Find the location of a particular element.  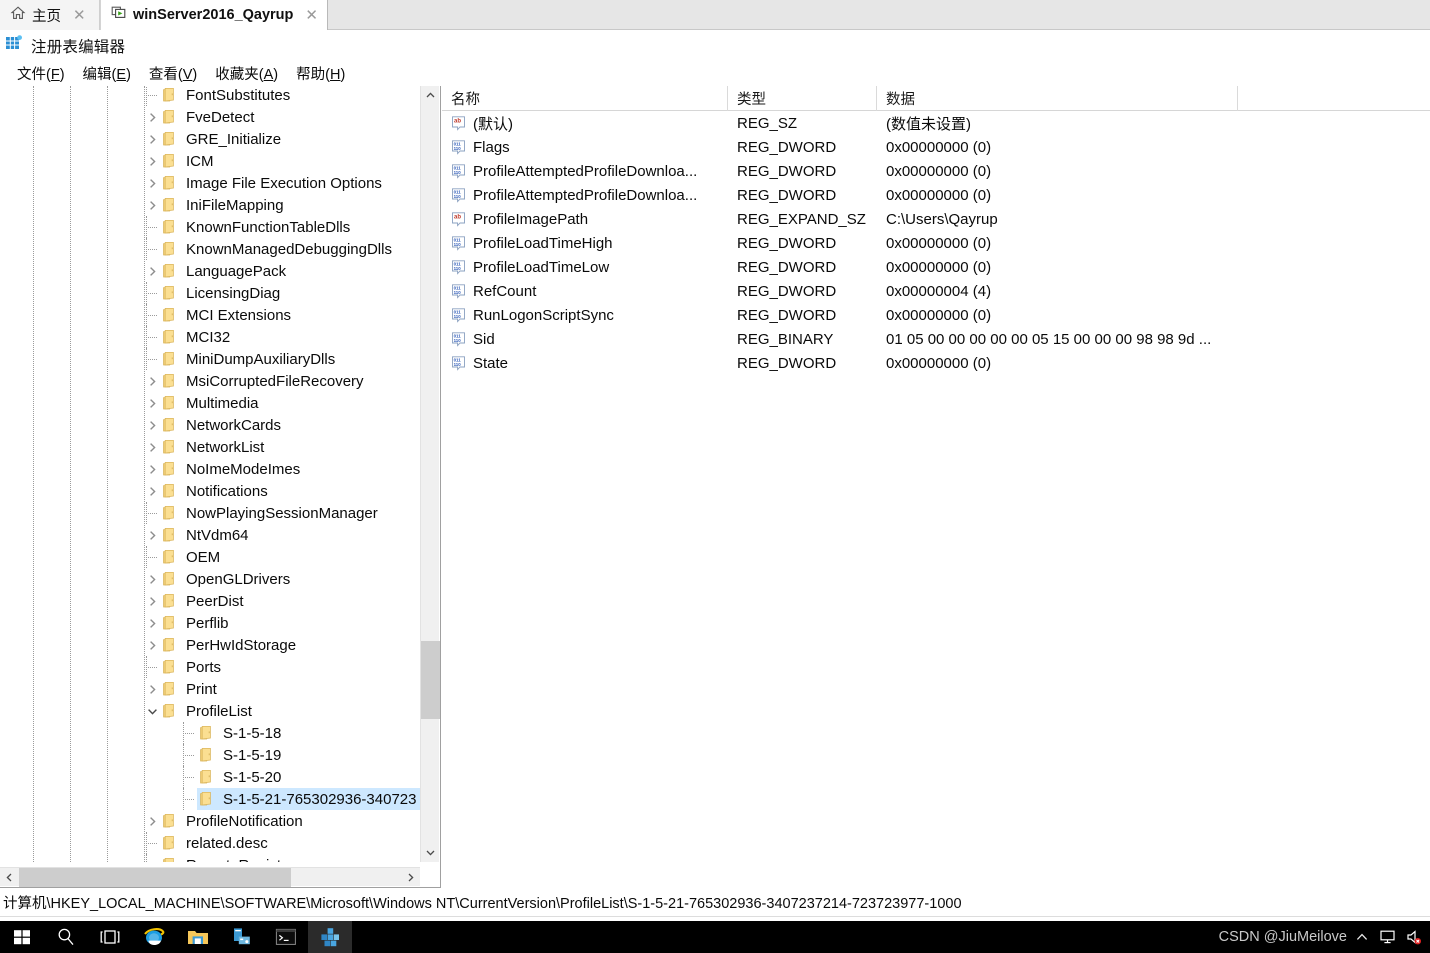

tree-item: RemoteRegistry is located at coordinates (210, 858).